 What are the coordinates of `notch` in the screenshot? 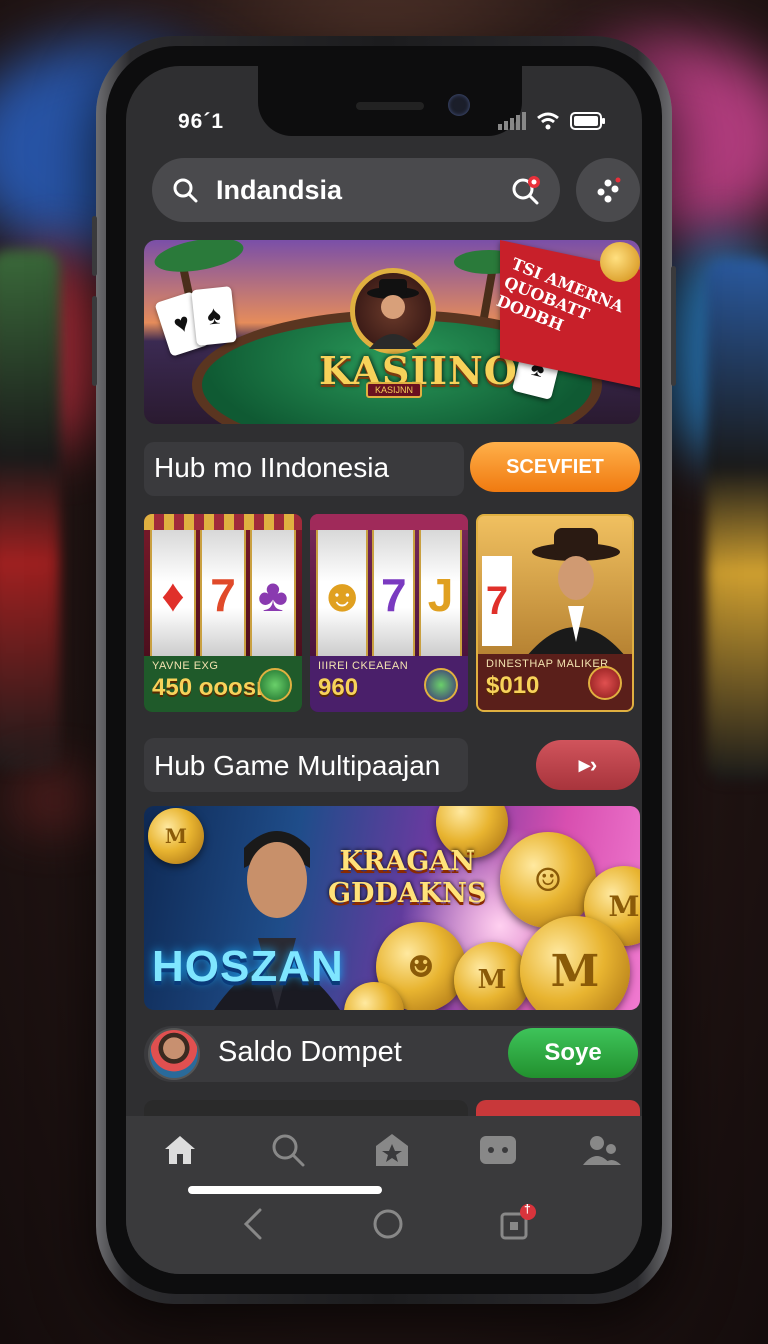 It's located at (390, 101).